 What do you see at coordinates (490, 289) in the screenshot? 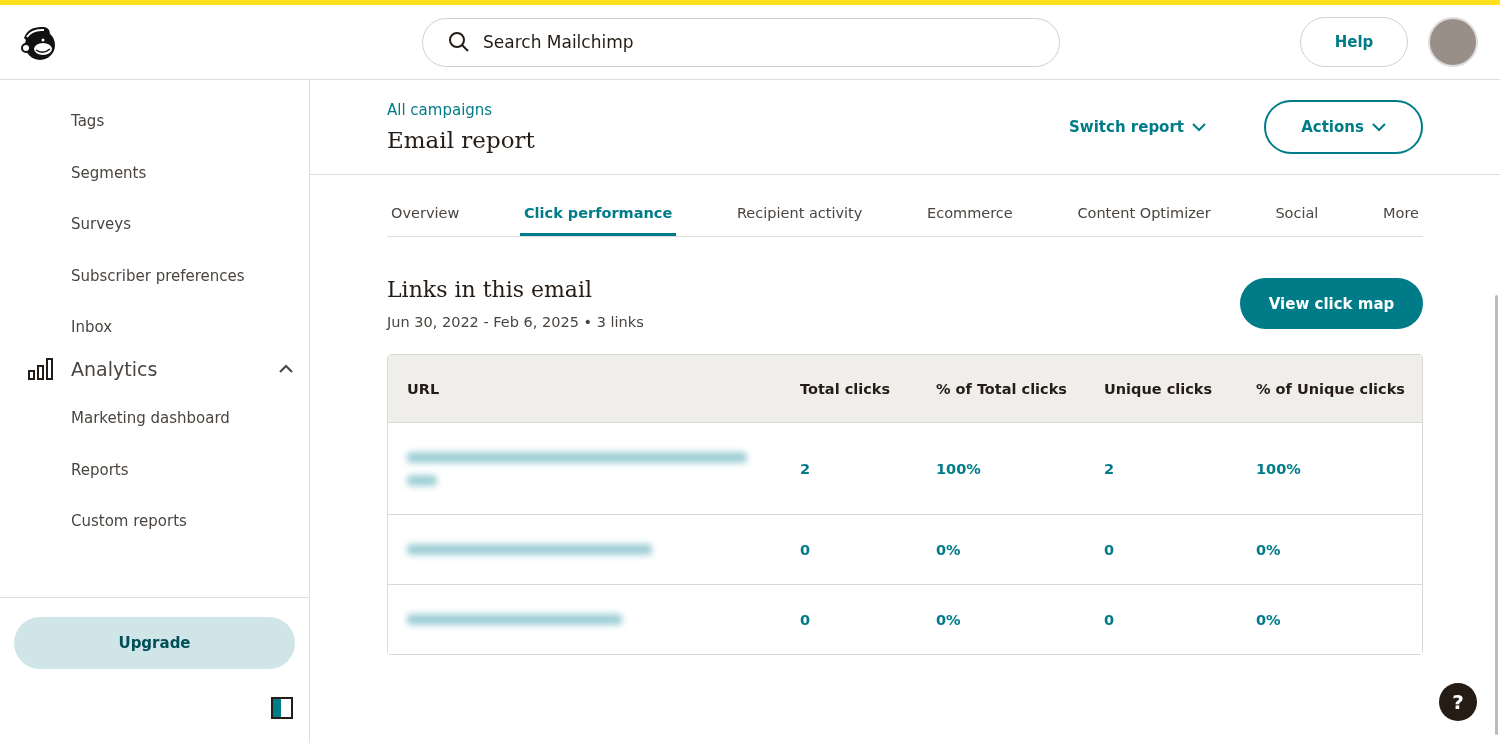
I see `section-title: Links in this email` at bounding box center [490, 289].